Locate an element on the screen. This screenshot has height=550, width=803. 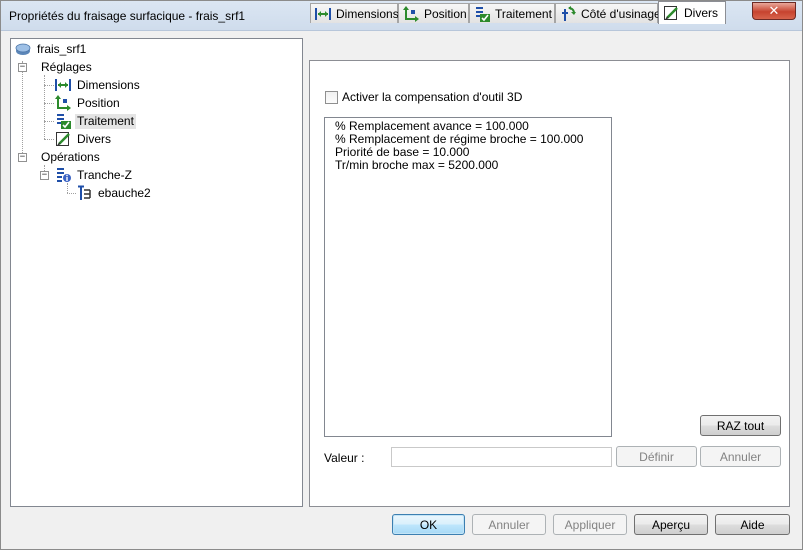
tree-item-settings: Réglages is located at coordinates (66, 67).